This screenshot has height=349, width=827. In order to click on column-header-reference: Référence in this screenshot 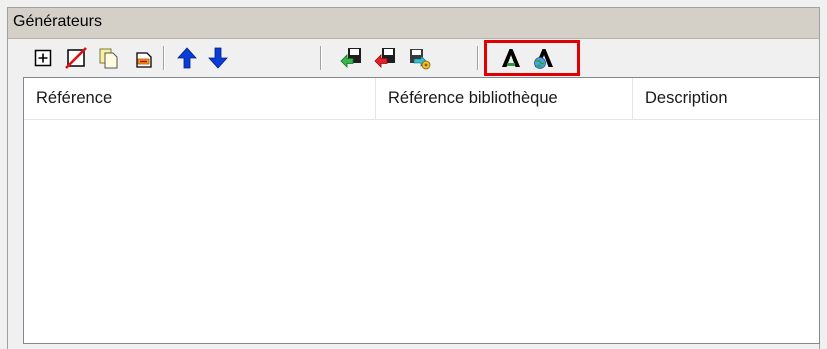, I will do `click(200, 98)`.